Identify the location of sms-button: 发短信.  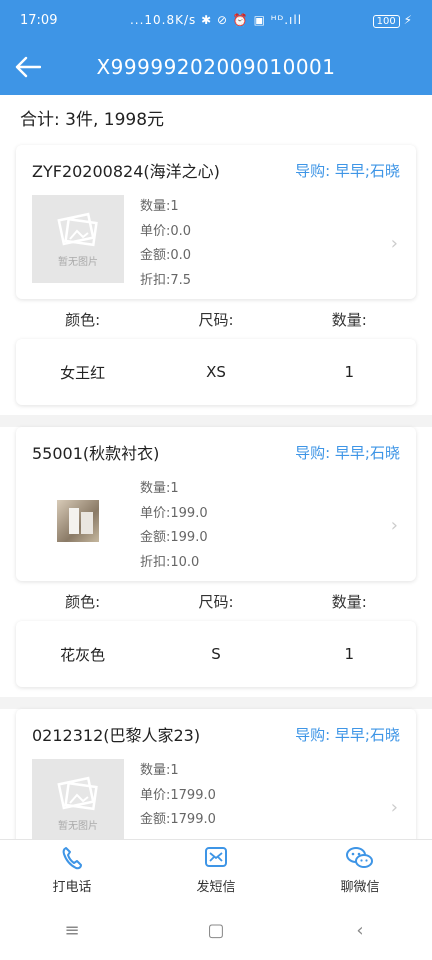
(216, 870).